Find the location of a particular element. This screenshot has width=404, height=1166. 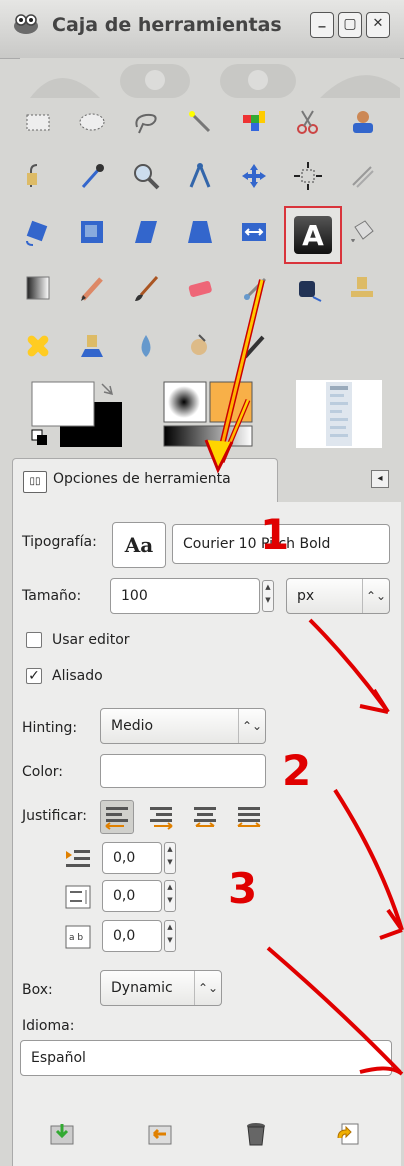

reset-options-icon is located at coordinates (348, 1134).